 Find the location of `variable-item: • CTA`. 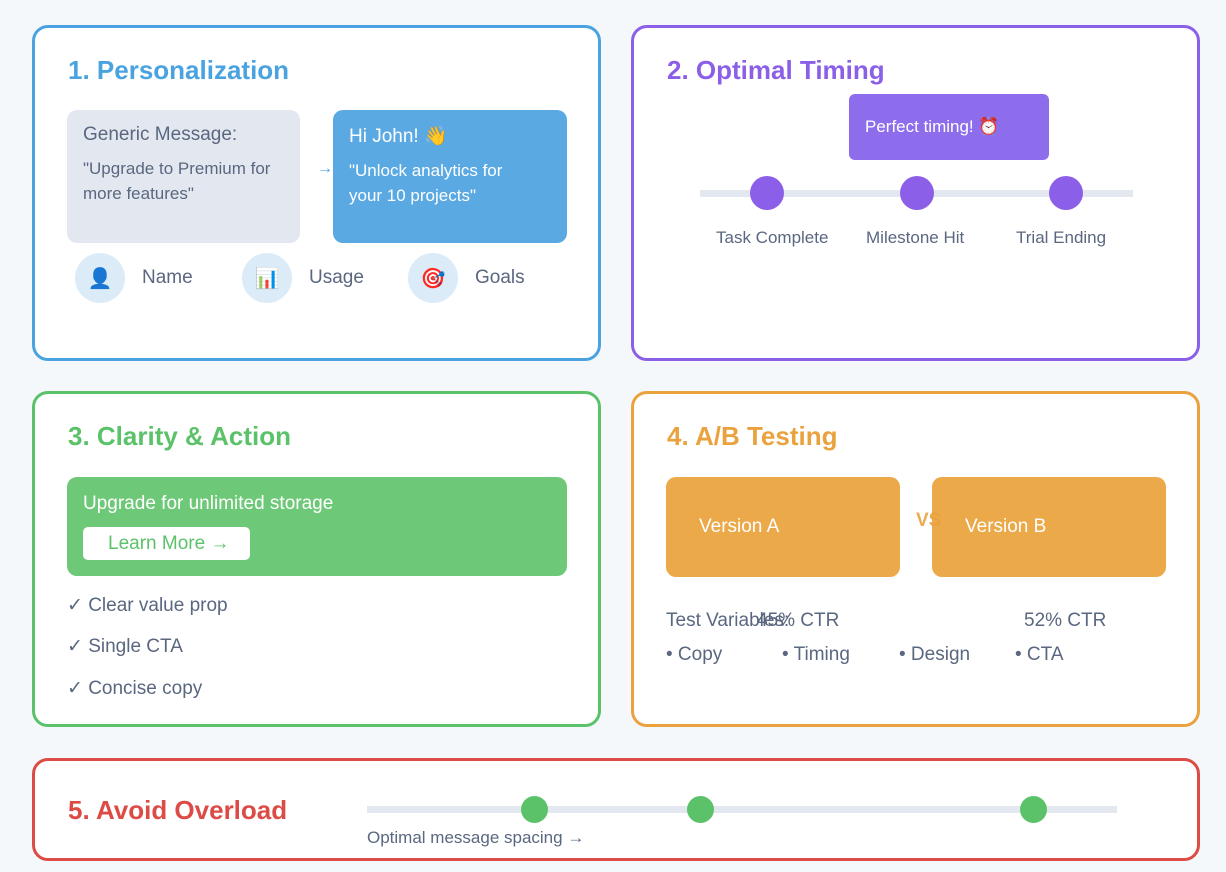

variable-item: • CTA is located at coordinates (1039, 654).